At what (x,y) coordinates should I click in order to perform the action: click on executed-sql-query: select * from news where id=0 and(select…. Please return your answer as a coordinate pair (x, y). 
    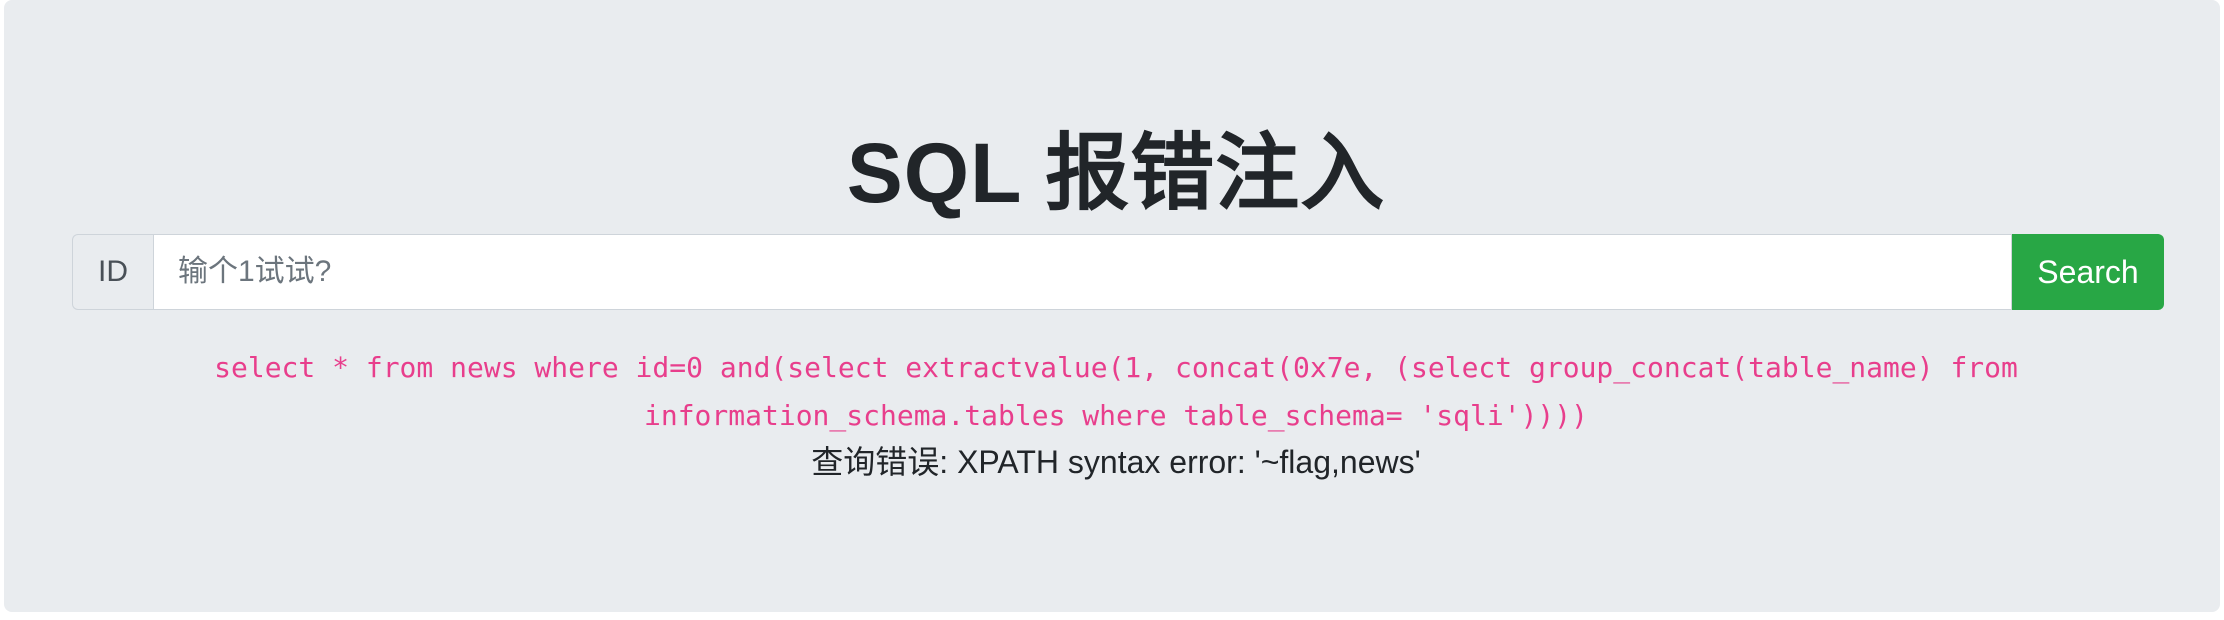
    Looking at the image, I should click on (1116, 391).